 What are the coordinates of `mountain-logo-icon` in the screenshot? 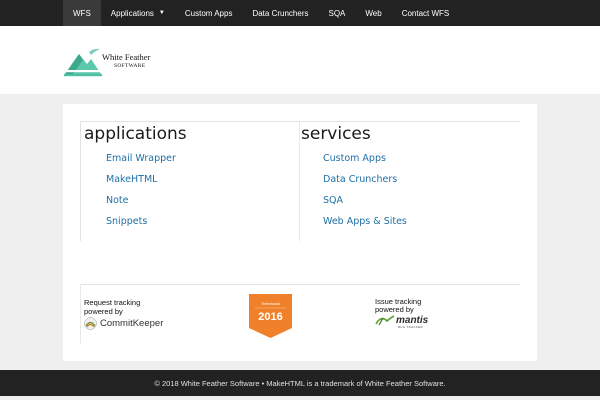 It's located at (83, 62).